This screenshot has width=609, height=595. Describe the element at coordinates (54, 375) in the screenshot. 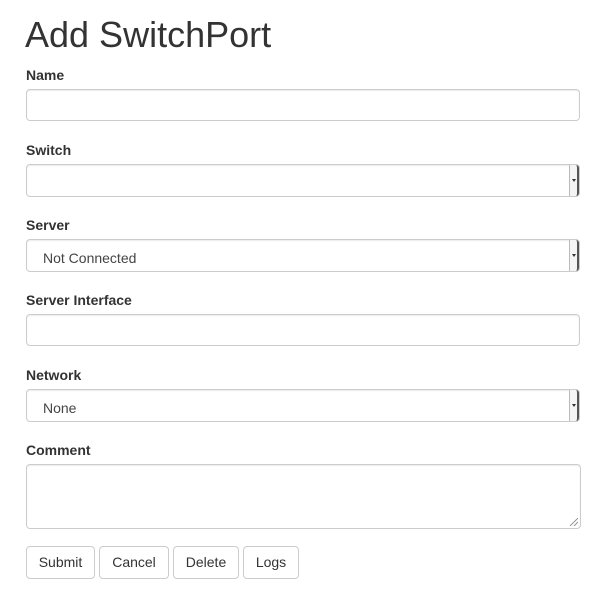

I see `network-label: Network` at that location.